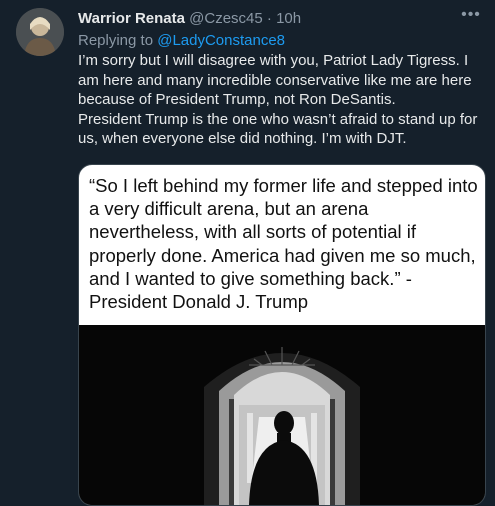 This screenshot has height=506, width=495. Describe the element at coordinates (40, 32) in the screenshot. I see `avatar` at that location.